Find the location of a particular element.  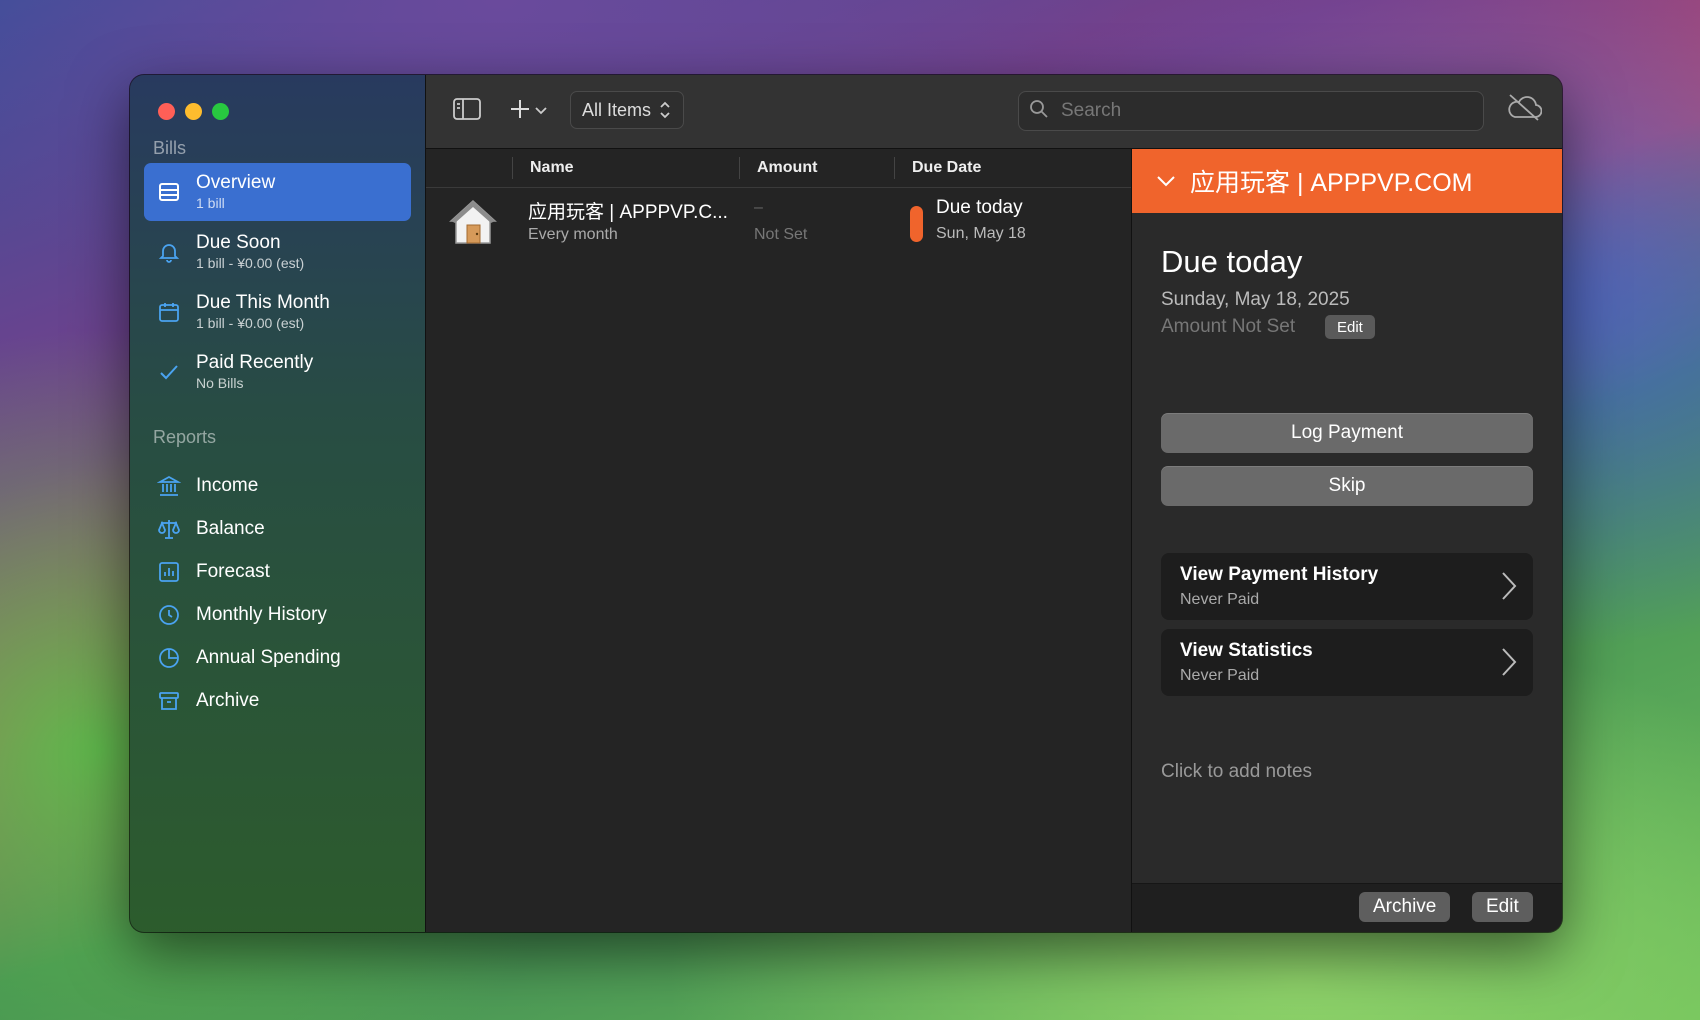

minimize-window-button is located at coordinates (193, 111).